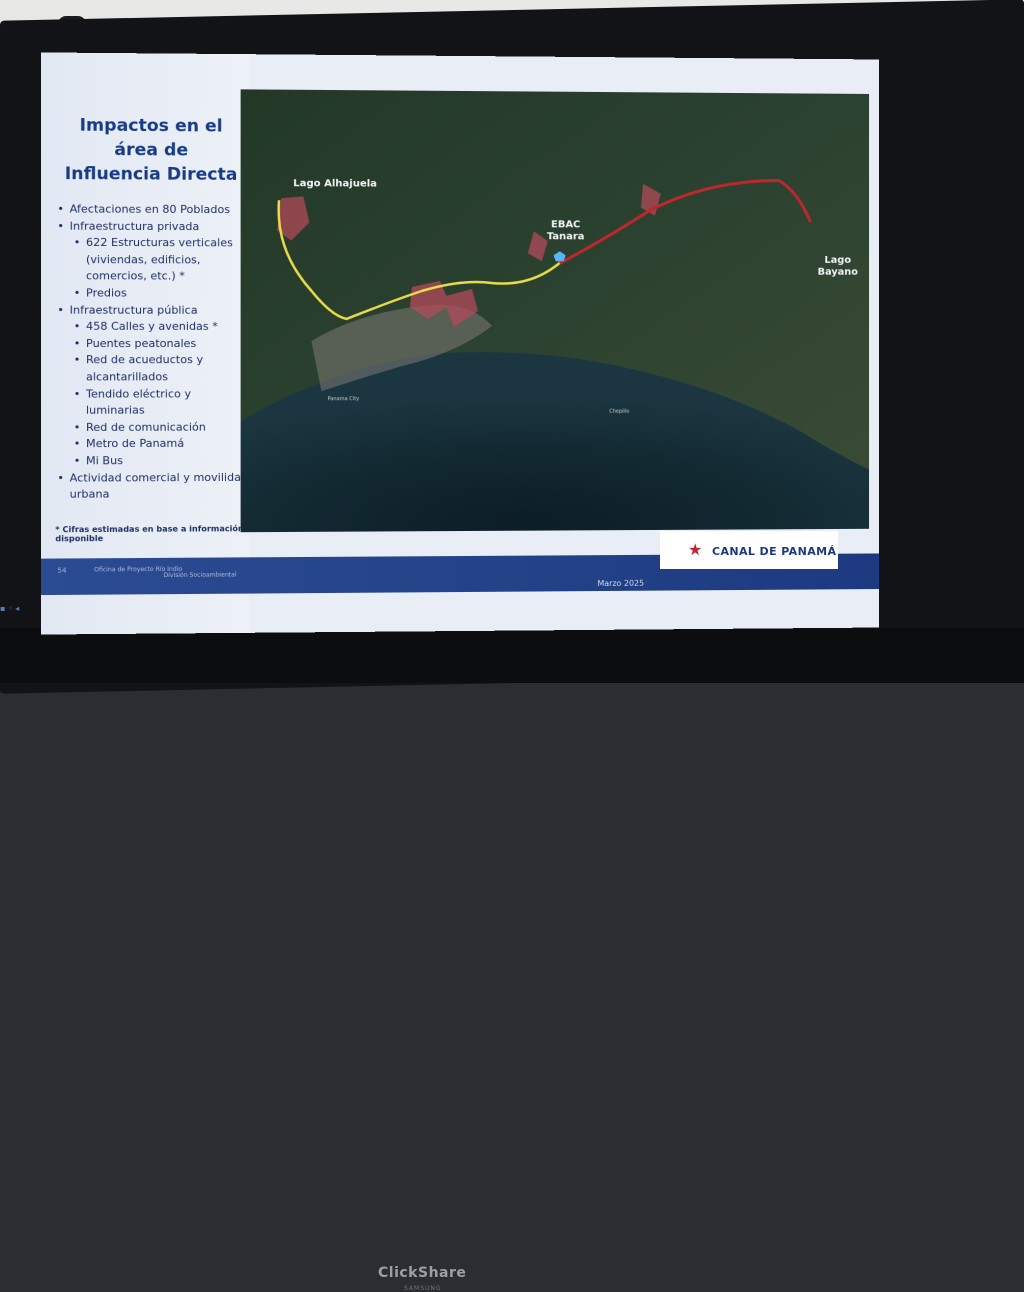 This screenshot has width=1024, height=1292. Describe the element at coordinates (200, 575) in the screenshot. I see `footer-section: División Socioambiental` at that location.